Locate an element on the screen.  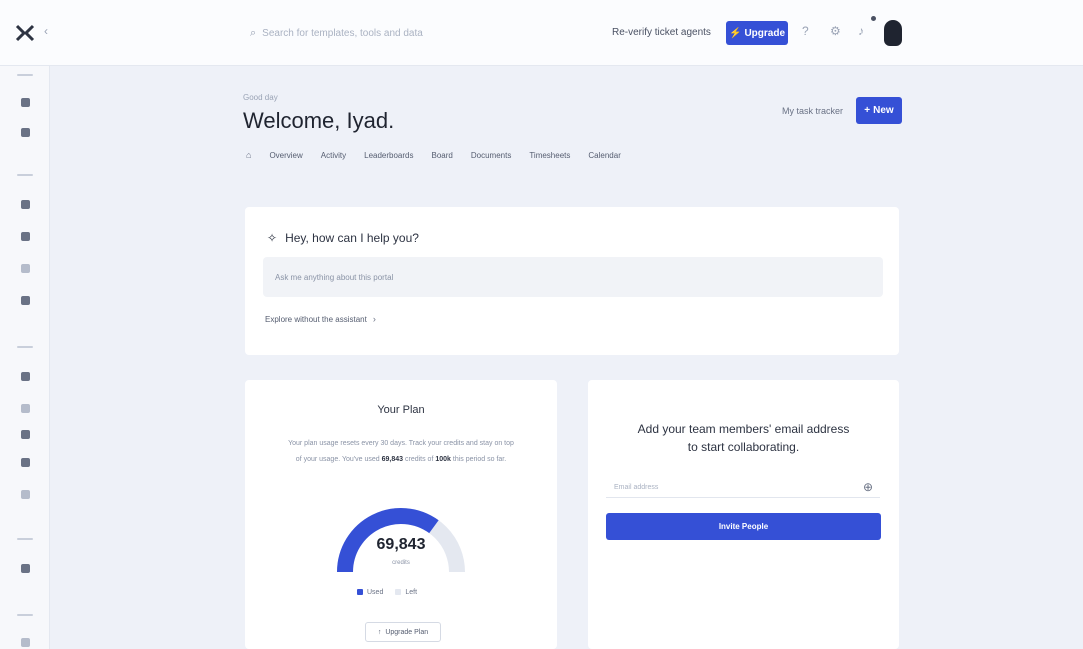
invite-title-line2: to start collaborating. is located at coordinates (743, 447).